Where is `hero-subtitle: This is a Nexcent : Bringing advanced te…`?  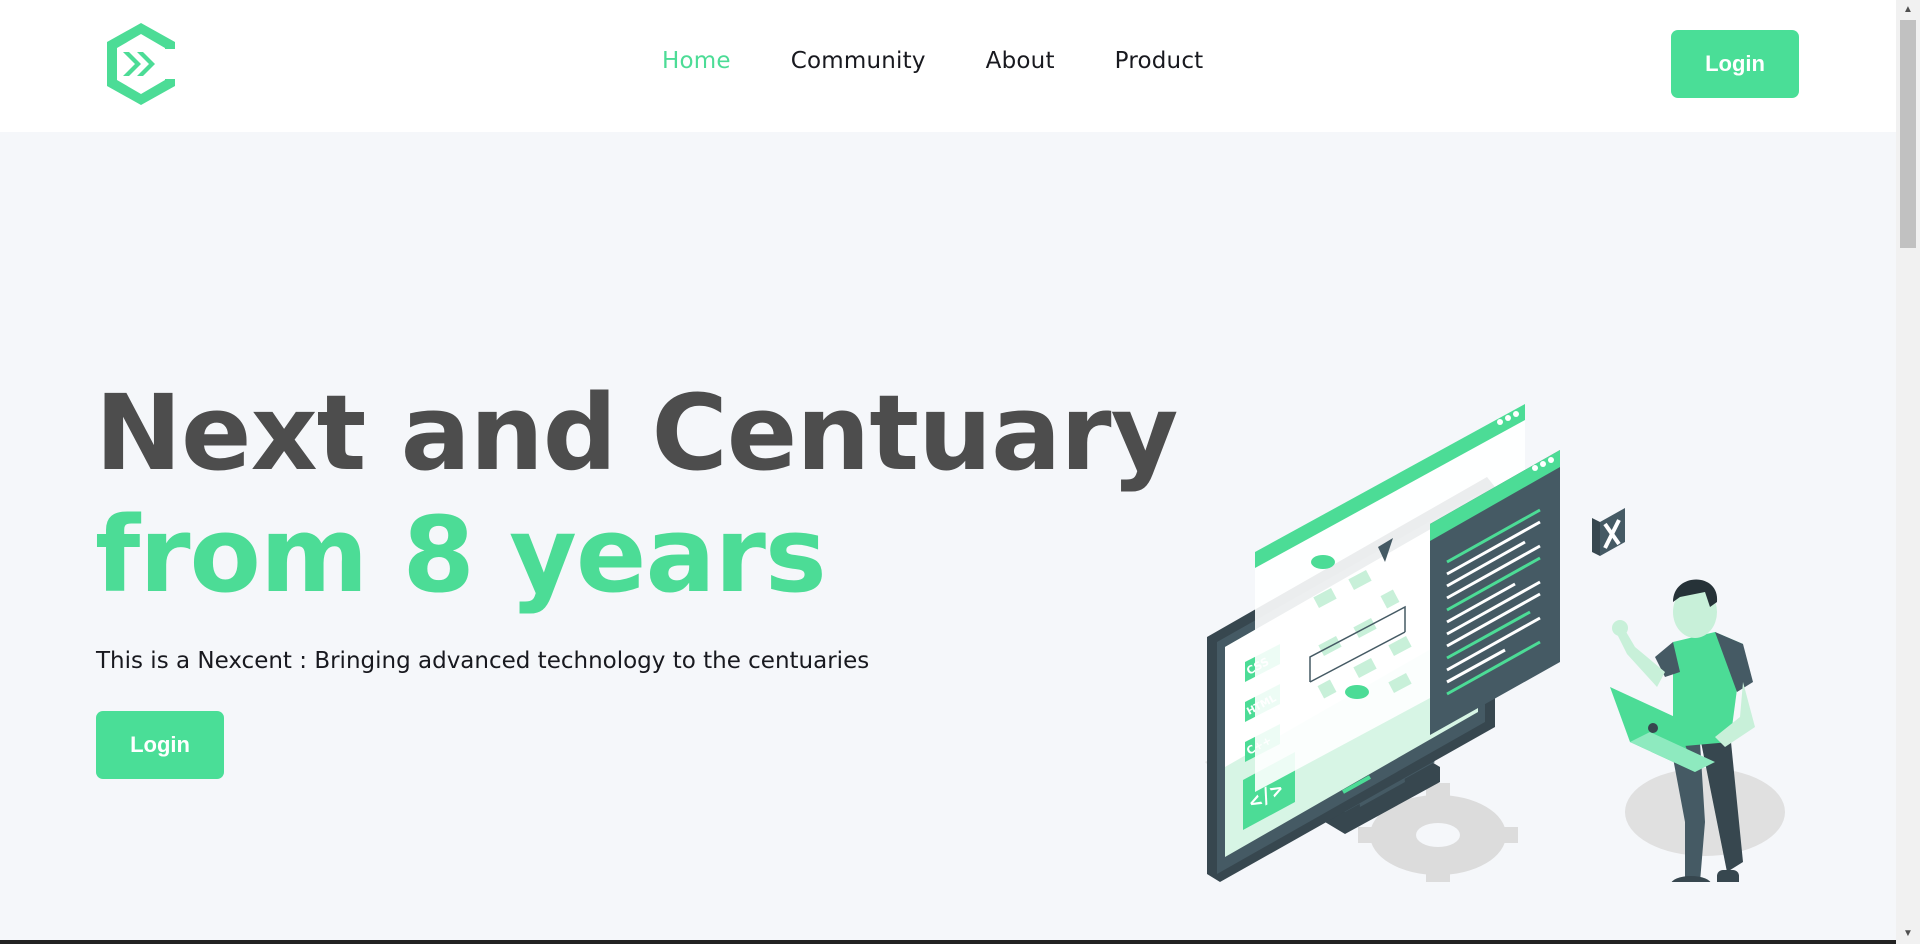 hero-subtitle: This is a Nexcent : Bringing advanced te… is located at coordinates (483, 661).